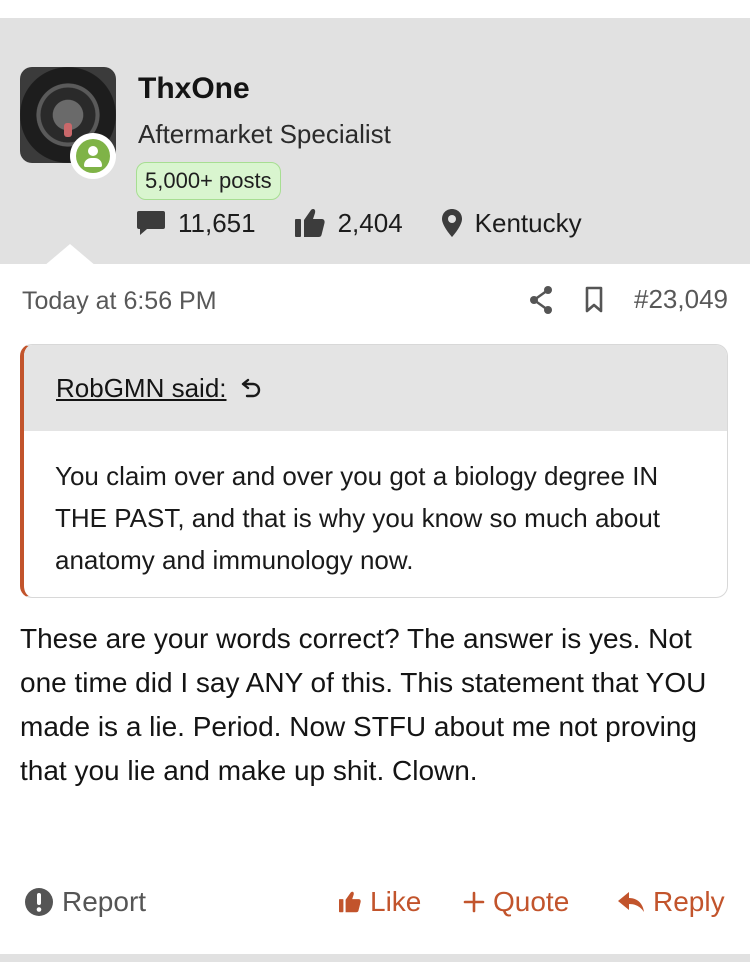  I want to click on location-stat: Kentucky, so click(511, 223).